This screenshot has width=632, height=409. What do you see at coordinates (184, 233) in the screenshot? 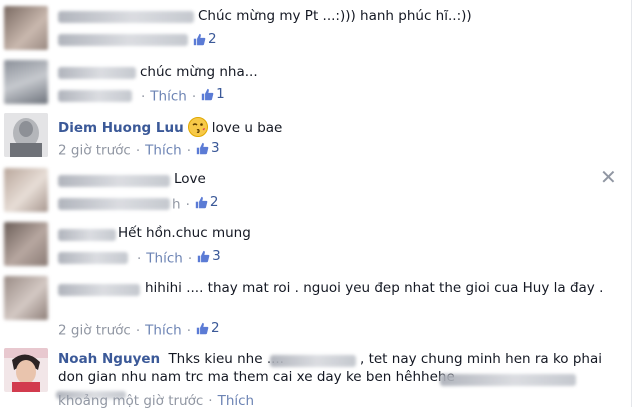
I see `comment-text: Hết hồn.chuc mung` at bounding box center [184, 233].